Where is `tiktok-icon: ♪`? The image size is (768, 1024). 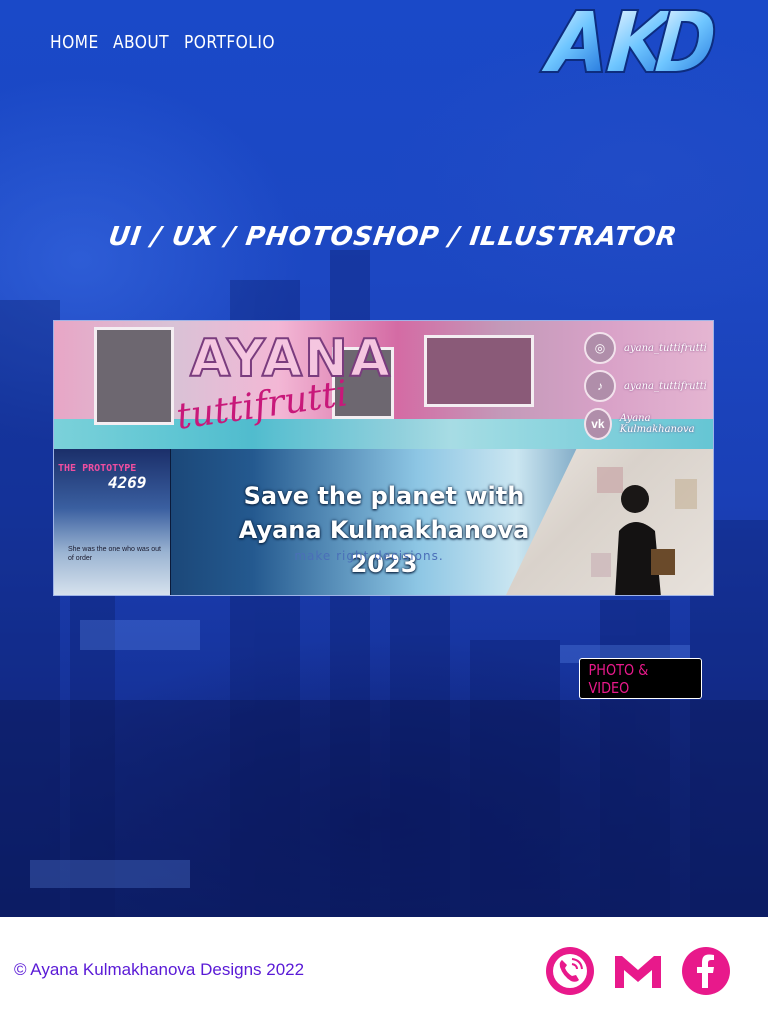 tiktok-icon: ♪ is located at coordinates (600, 386).